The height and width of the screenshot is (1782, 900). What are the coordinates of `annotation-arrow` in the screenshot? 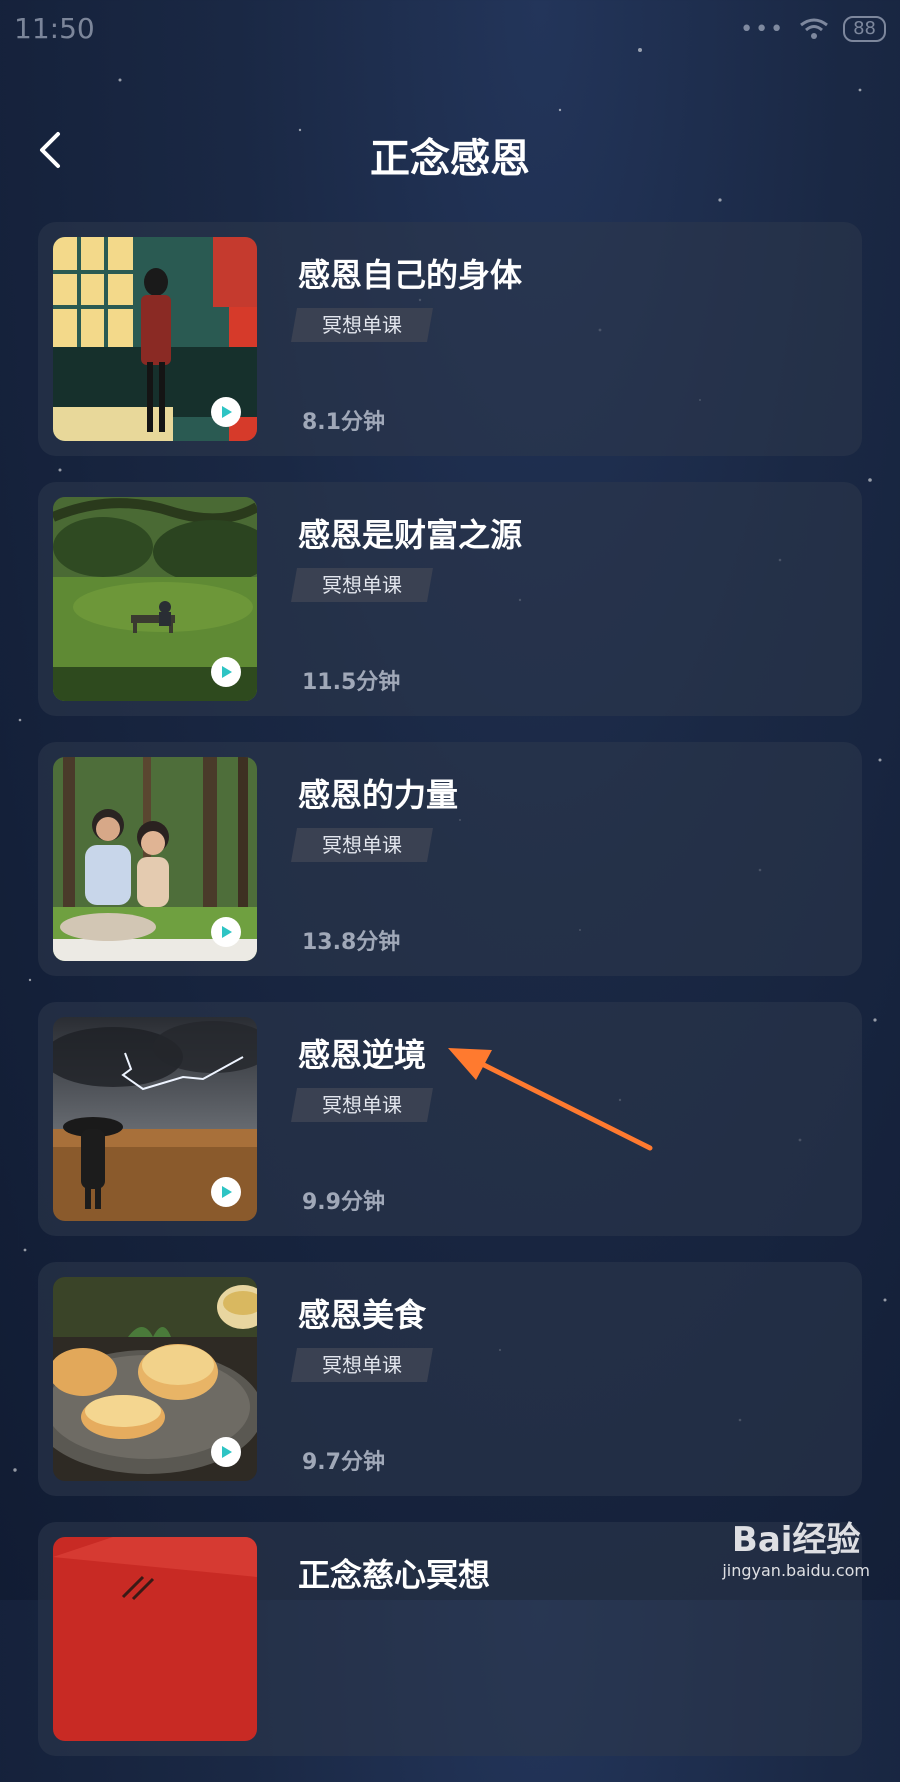 It's located at (550, 1099).